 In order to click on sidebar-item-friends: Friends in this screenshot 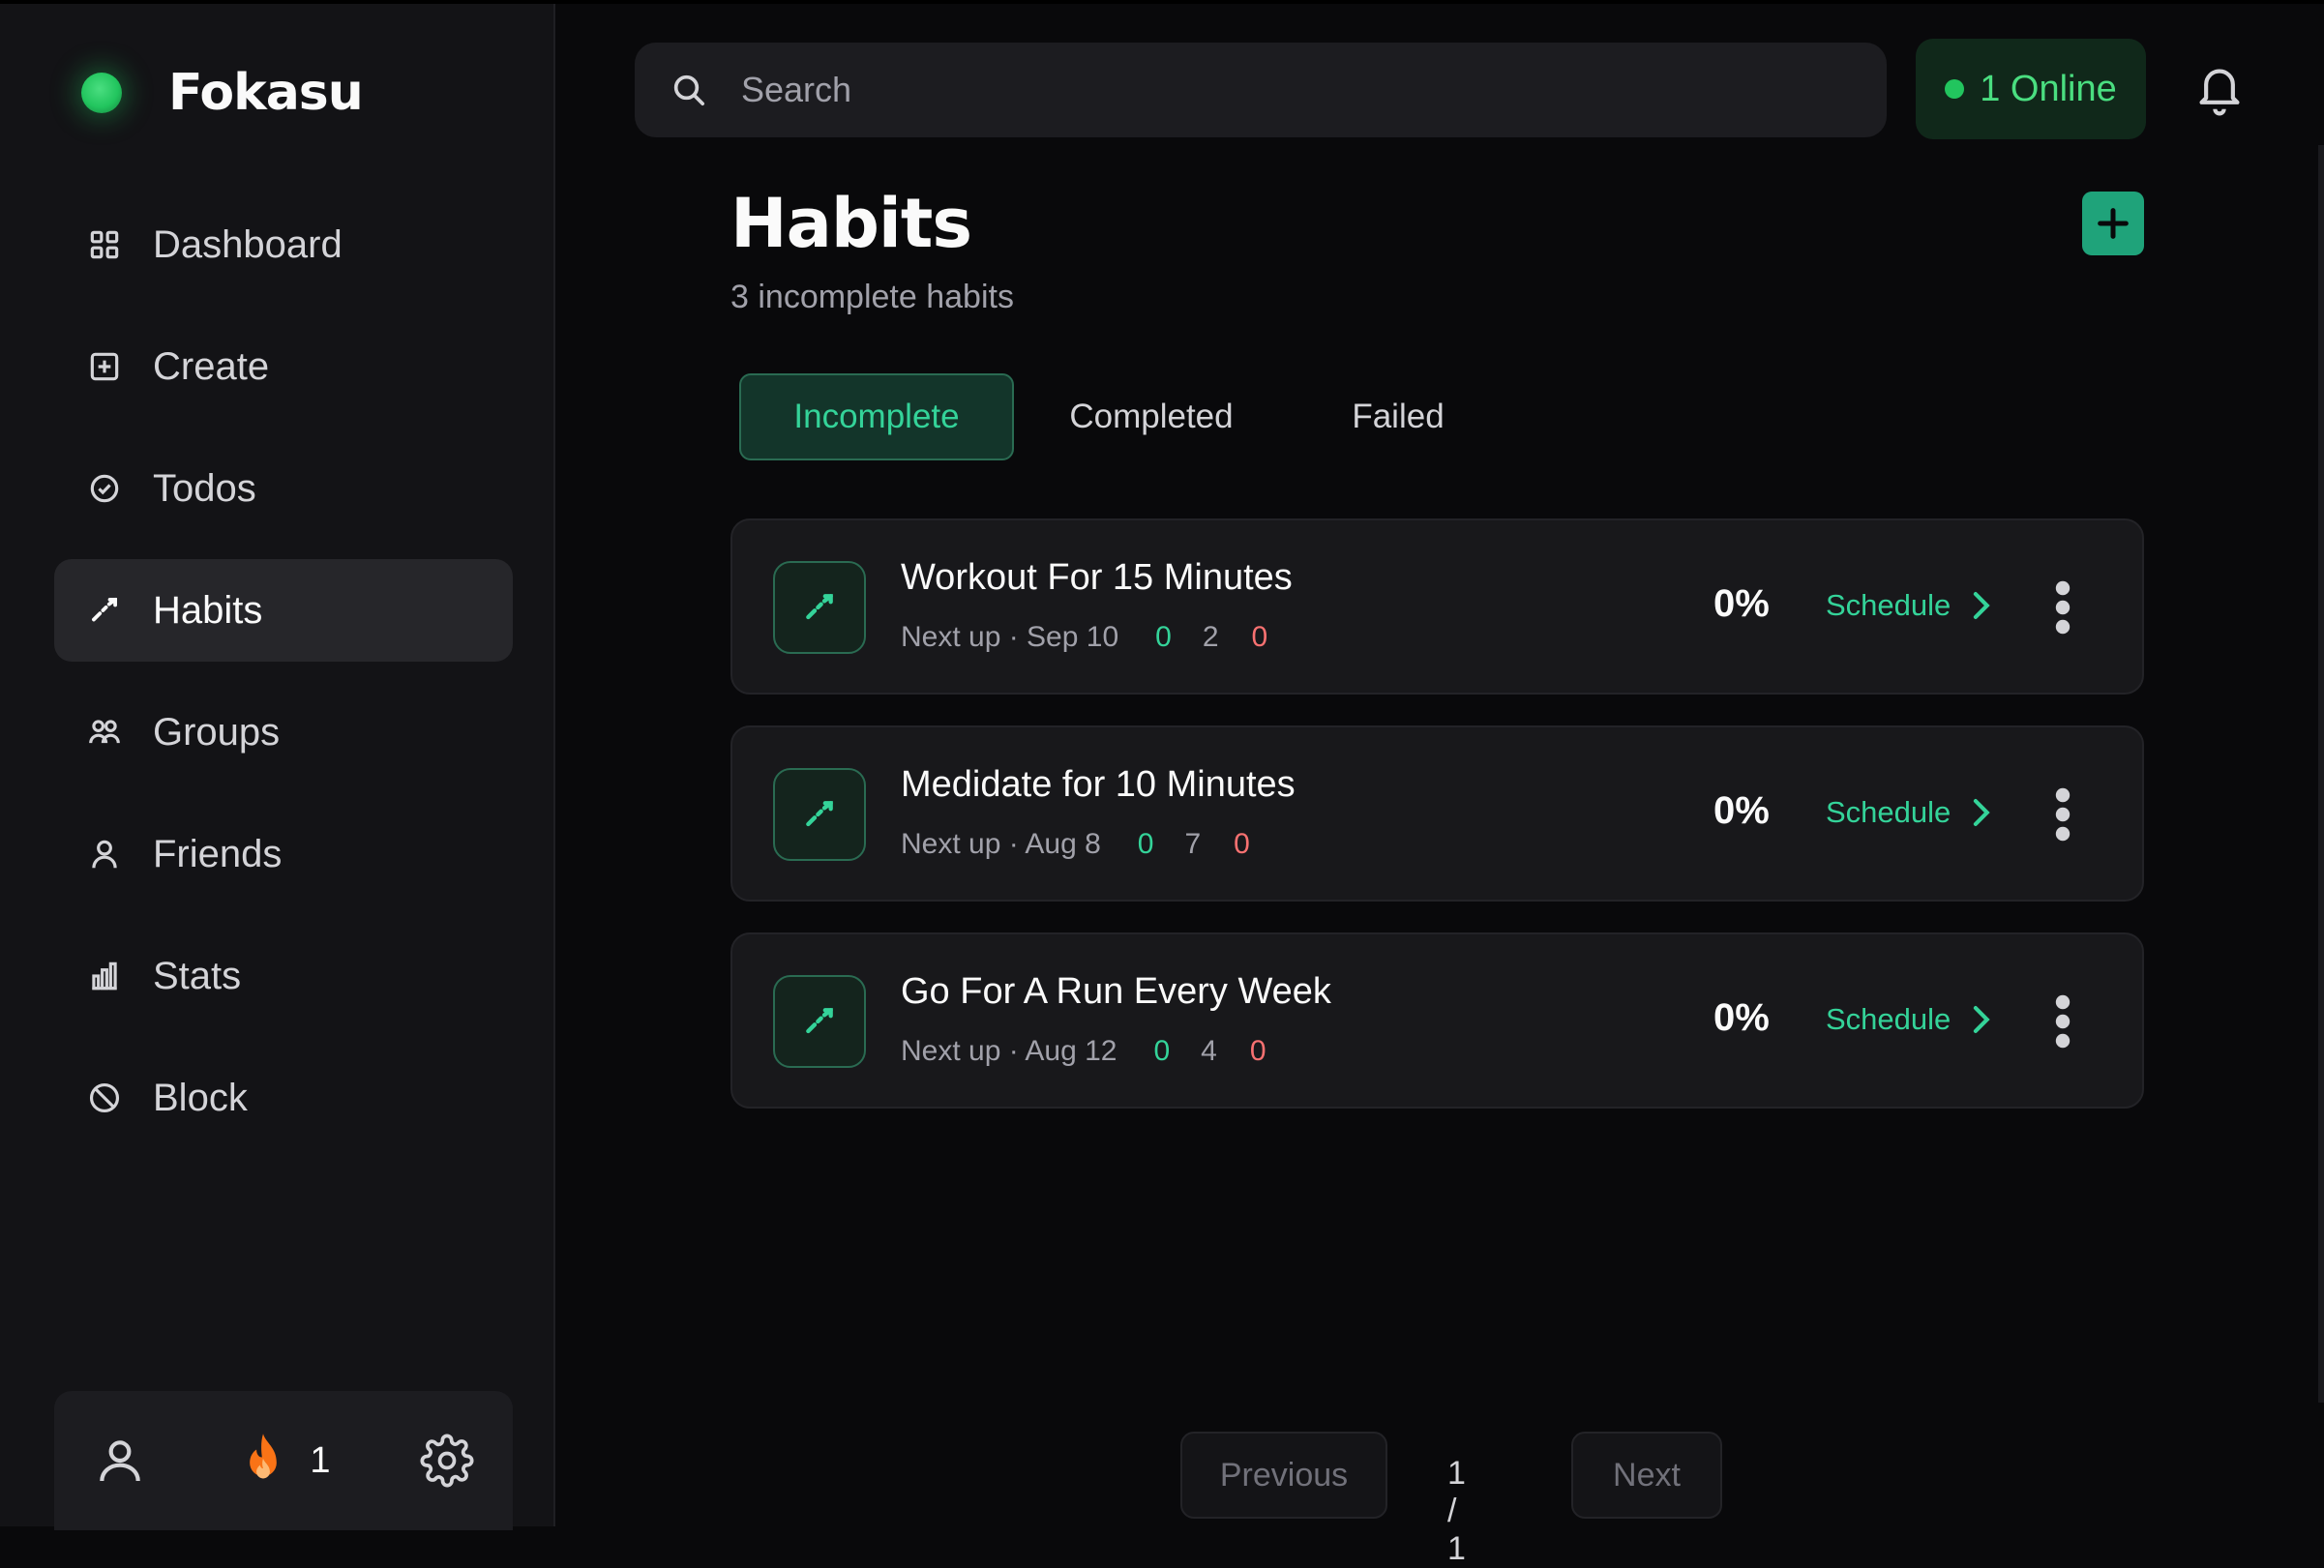, I will do `click(283, 854)`.